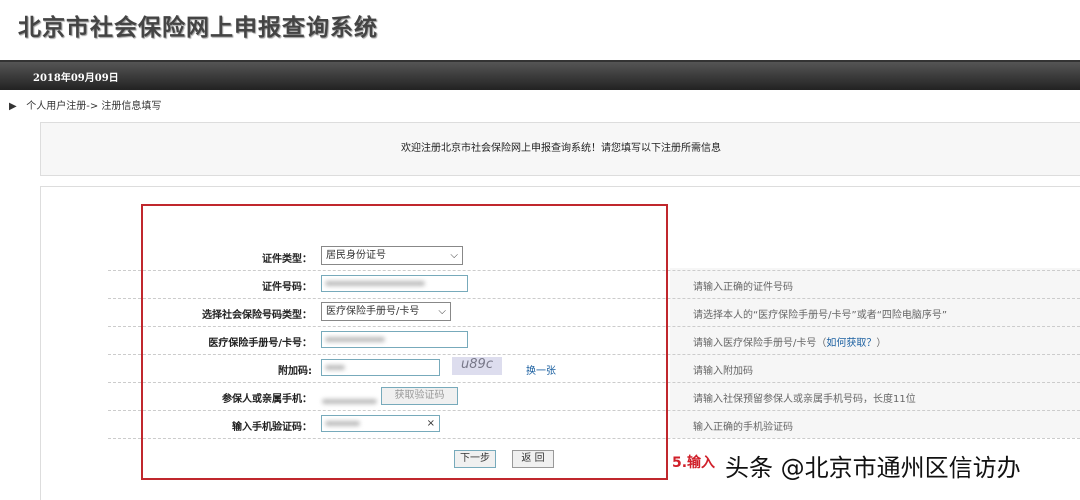 This screenshot has width=1080, height=500. Describe the element at coordinates (560, 149) in the screenshot. I see `welcome-message: 欢迎注册北京市社会保险网上申报查询系统！请您填写以下注册所需信息` at that location.